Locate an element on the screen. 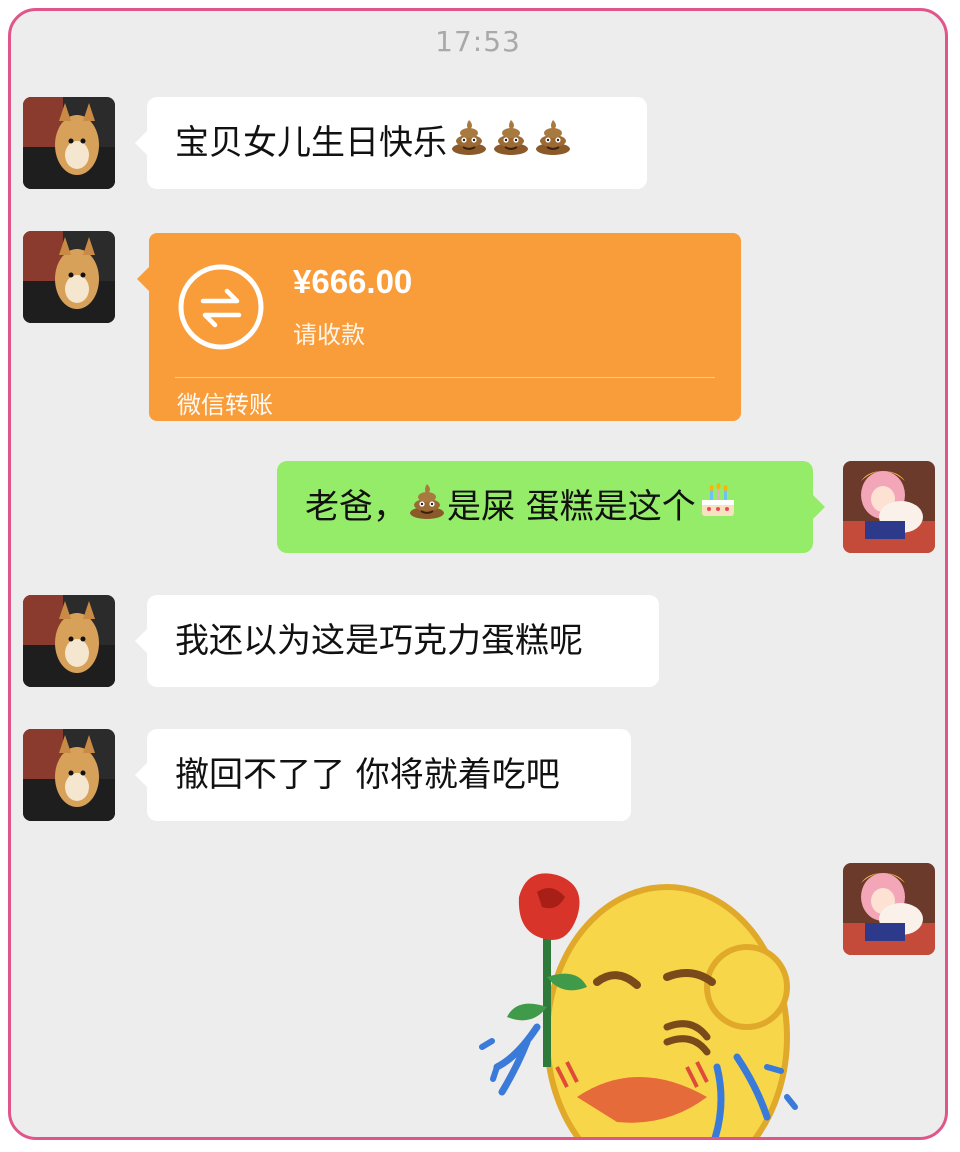 The image size is (960, 1152). birthday-cake-icon is located at coordinates (718, 509).